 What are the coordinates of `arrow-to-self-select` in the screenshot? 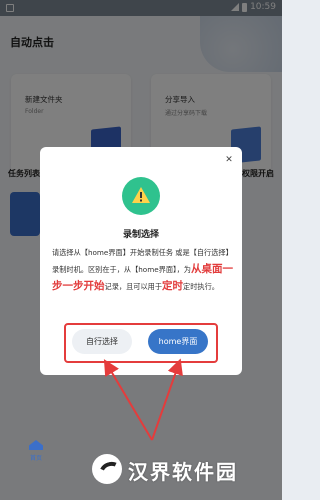 It's located at (128, 400).